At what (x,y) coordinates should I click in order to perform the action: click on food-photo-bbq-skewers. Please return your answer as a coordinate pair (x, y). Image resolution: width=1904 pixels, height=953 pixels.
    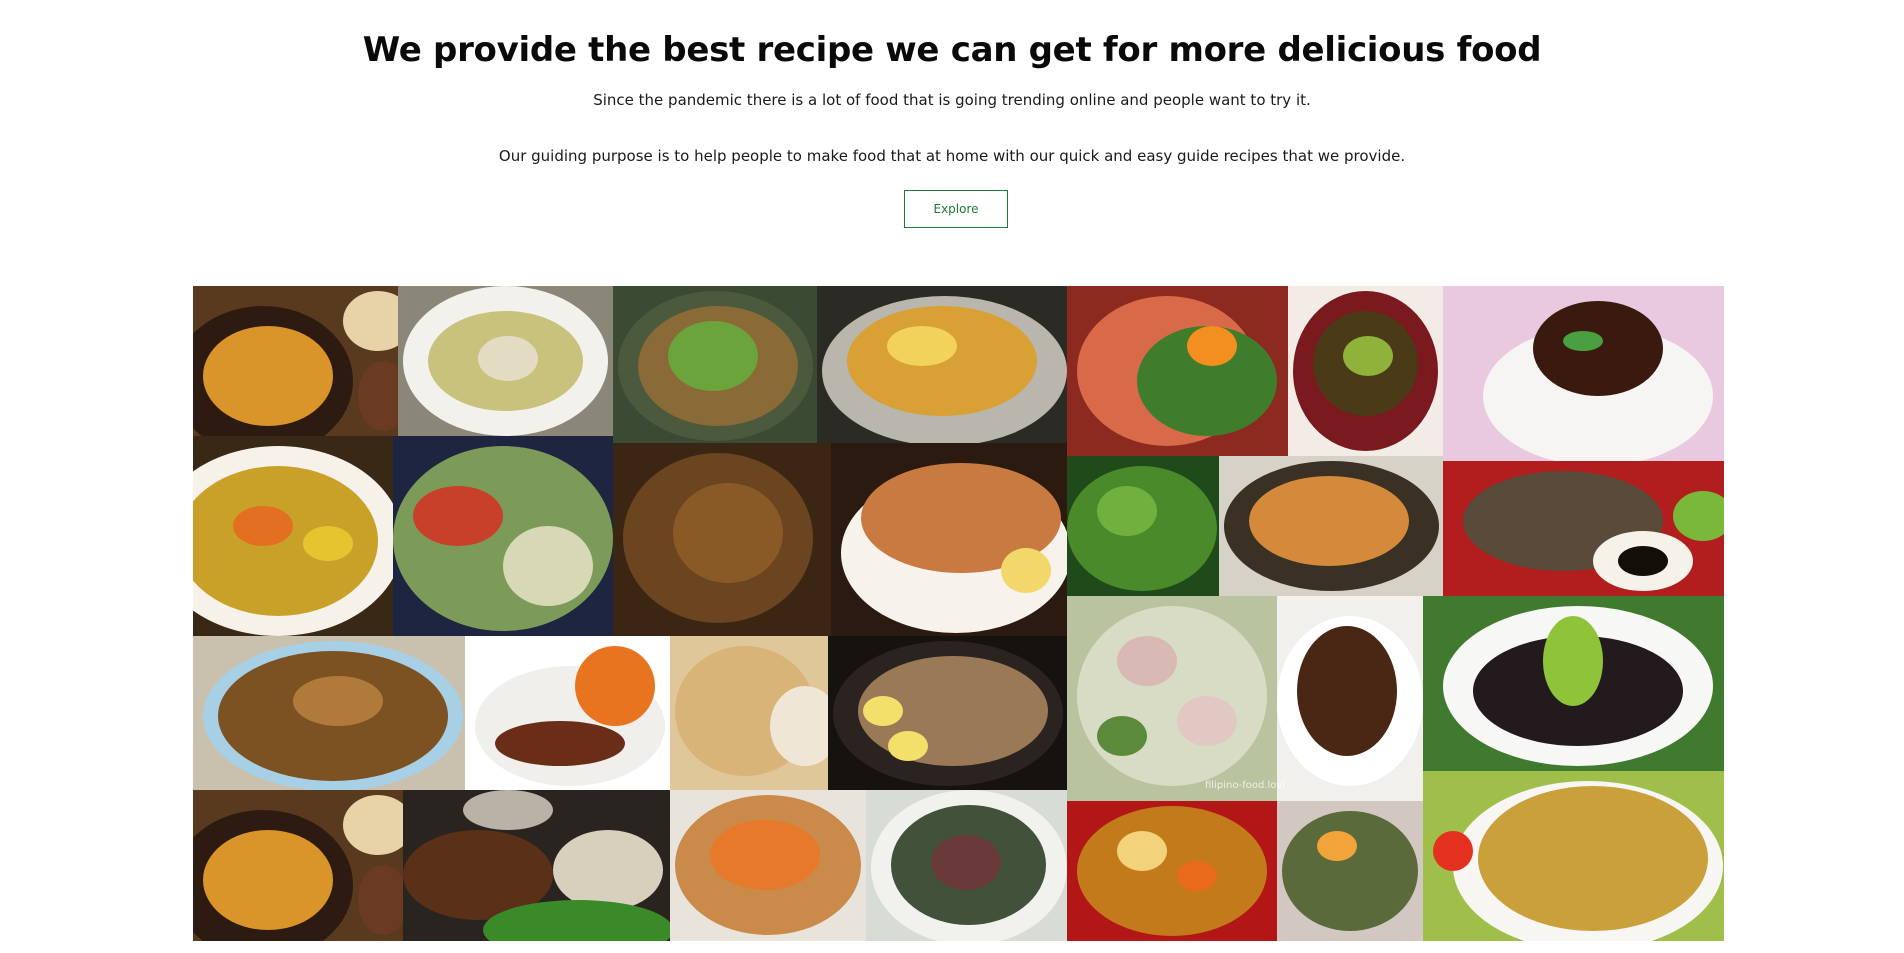
    Looking at the image, I should click on (536, 865).